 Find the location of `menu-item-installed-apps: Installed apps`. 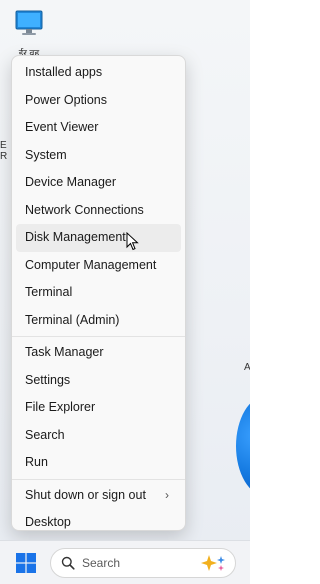

menu-item-installed-apps: Installed apps is located at coordinates (98, 73).